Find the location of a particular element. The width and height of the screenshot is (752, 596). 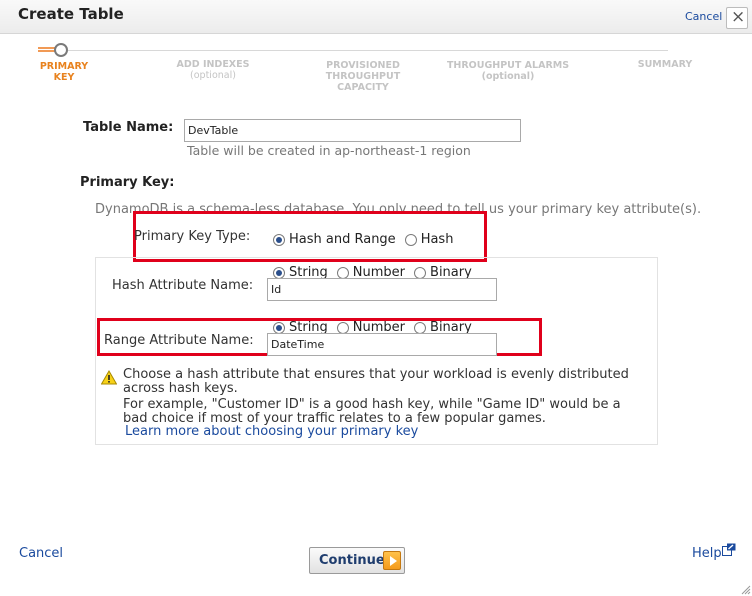

wizard-step-provisioned-throughput: PROVISIONED THROUGHPUT CAPACITY is located at coordinates (363, 76).